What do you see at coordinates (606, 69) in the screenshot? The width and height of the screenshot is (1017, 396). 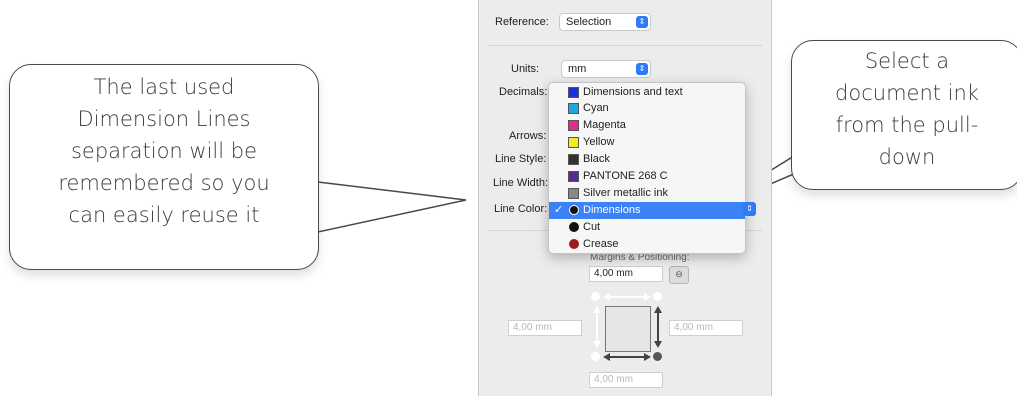 I see `units-popup: mm ⇕` at bounding box center [606, 69].